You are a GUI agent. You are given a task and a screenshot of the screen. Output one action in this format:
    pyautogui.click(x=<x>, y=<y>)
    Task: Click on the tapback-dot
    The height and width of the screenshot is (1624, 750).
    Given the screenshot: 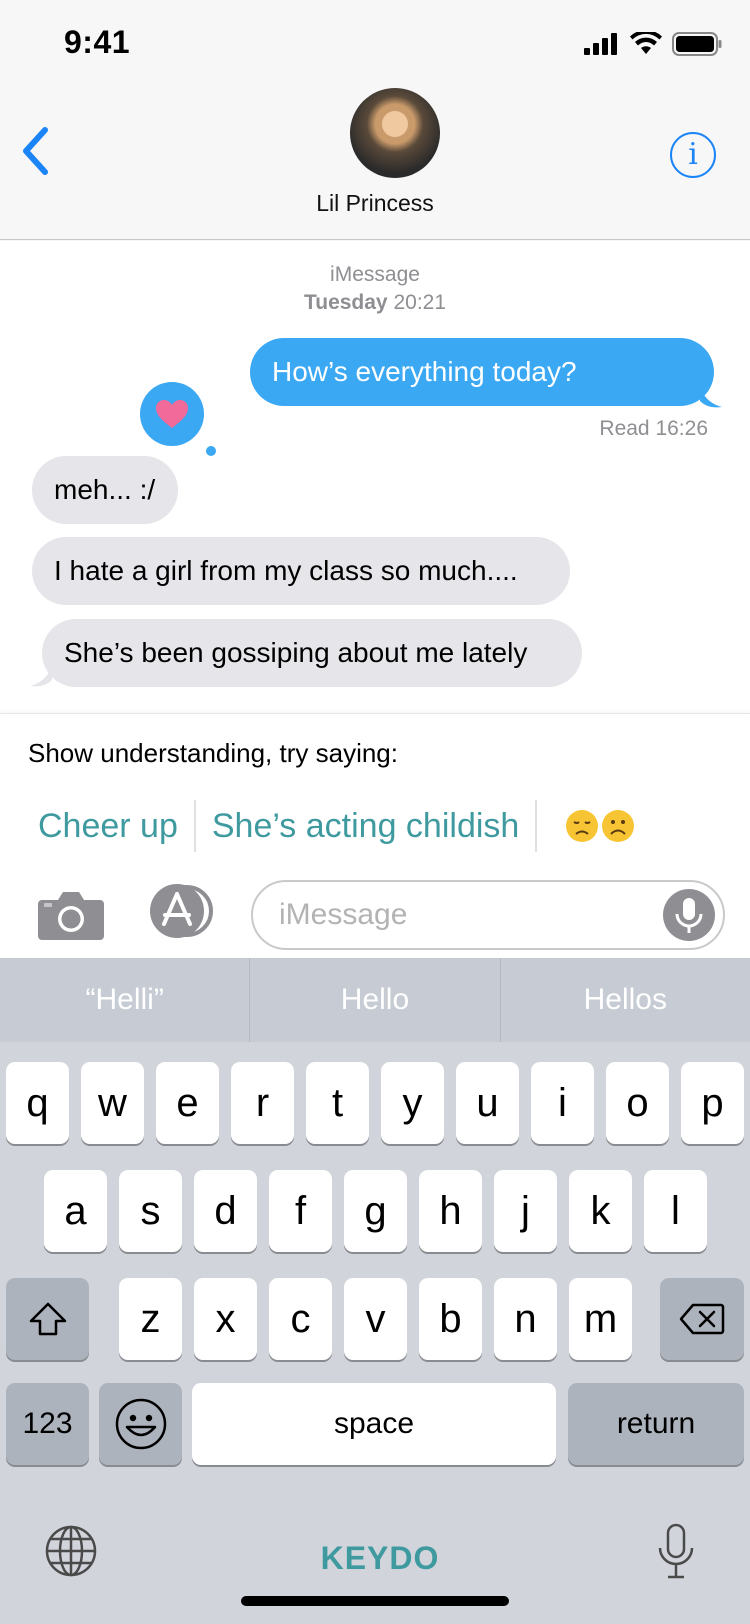 What is the action you would take?
    pyautogui.click(x=211, y=451)
    